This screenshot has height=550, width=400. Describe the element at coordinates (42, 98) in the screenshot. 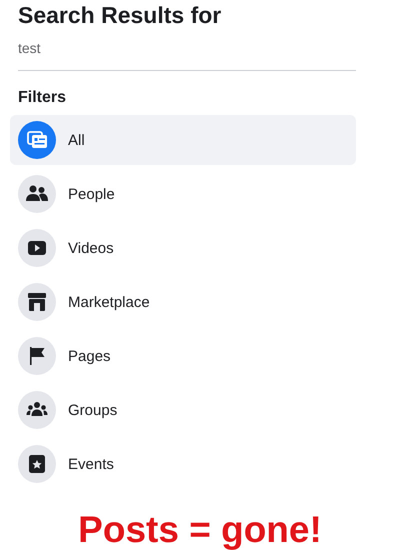

I see `filters-heading: Filters` at that location.